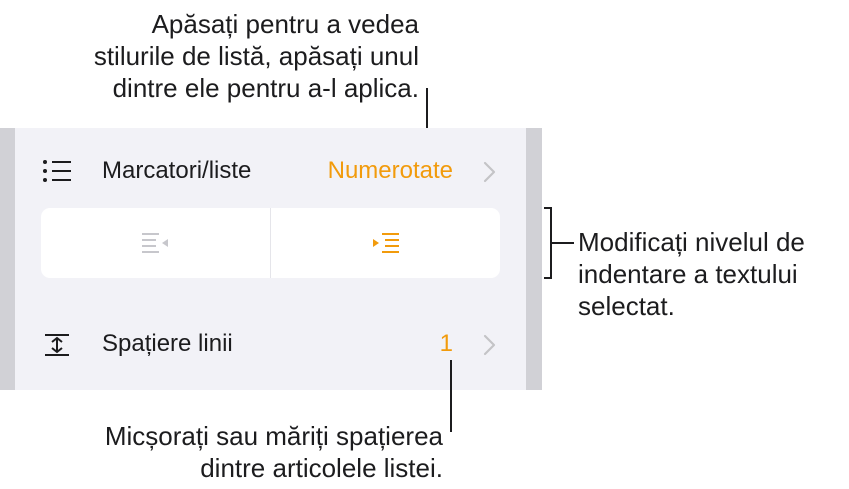 Image resolution: width=849 pixels, height=489 pixels. What do you see at coordinates (385, 243) in the screenshot?
I see `increase-indent-button` at bounding box center [385, 243].